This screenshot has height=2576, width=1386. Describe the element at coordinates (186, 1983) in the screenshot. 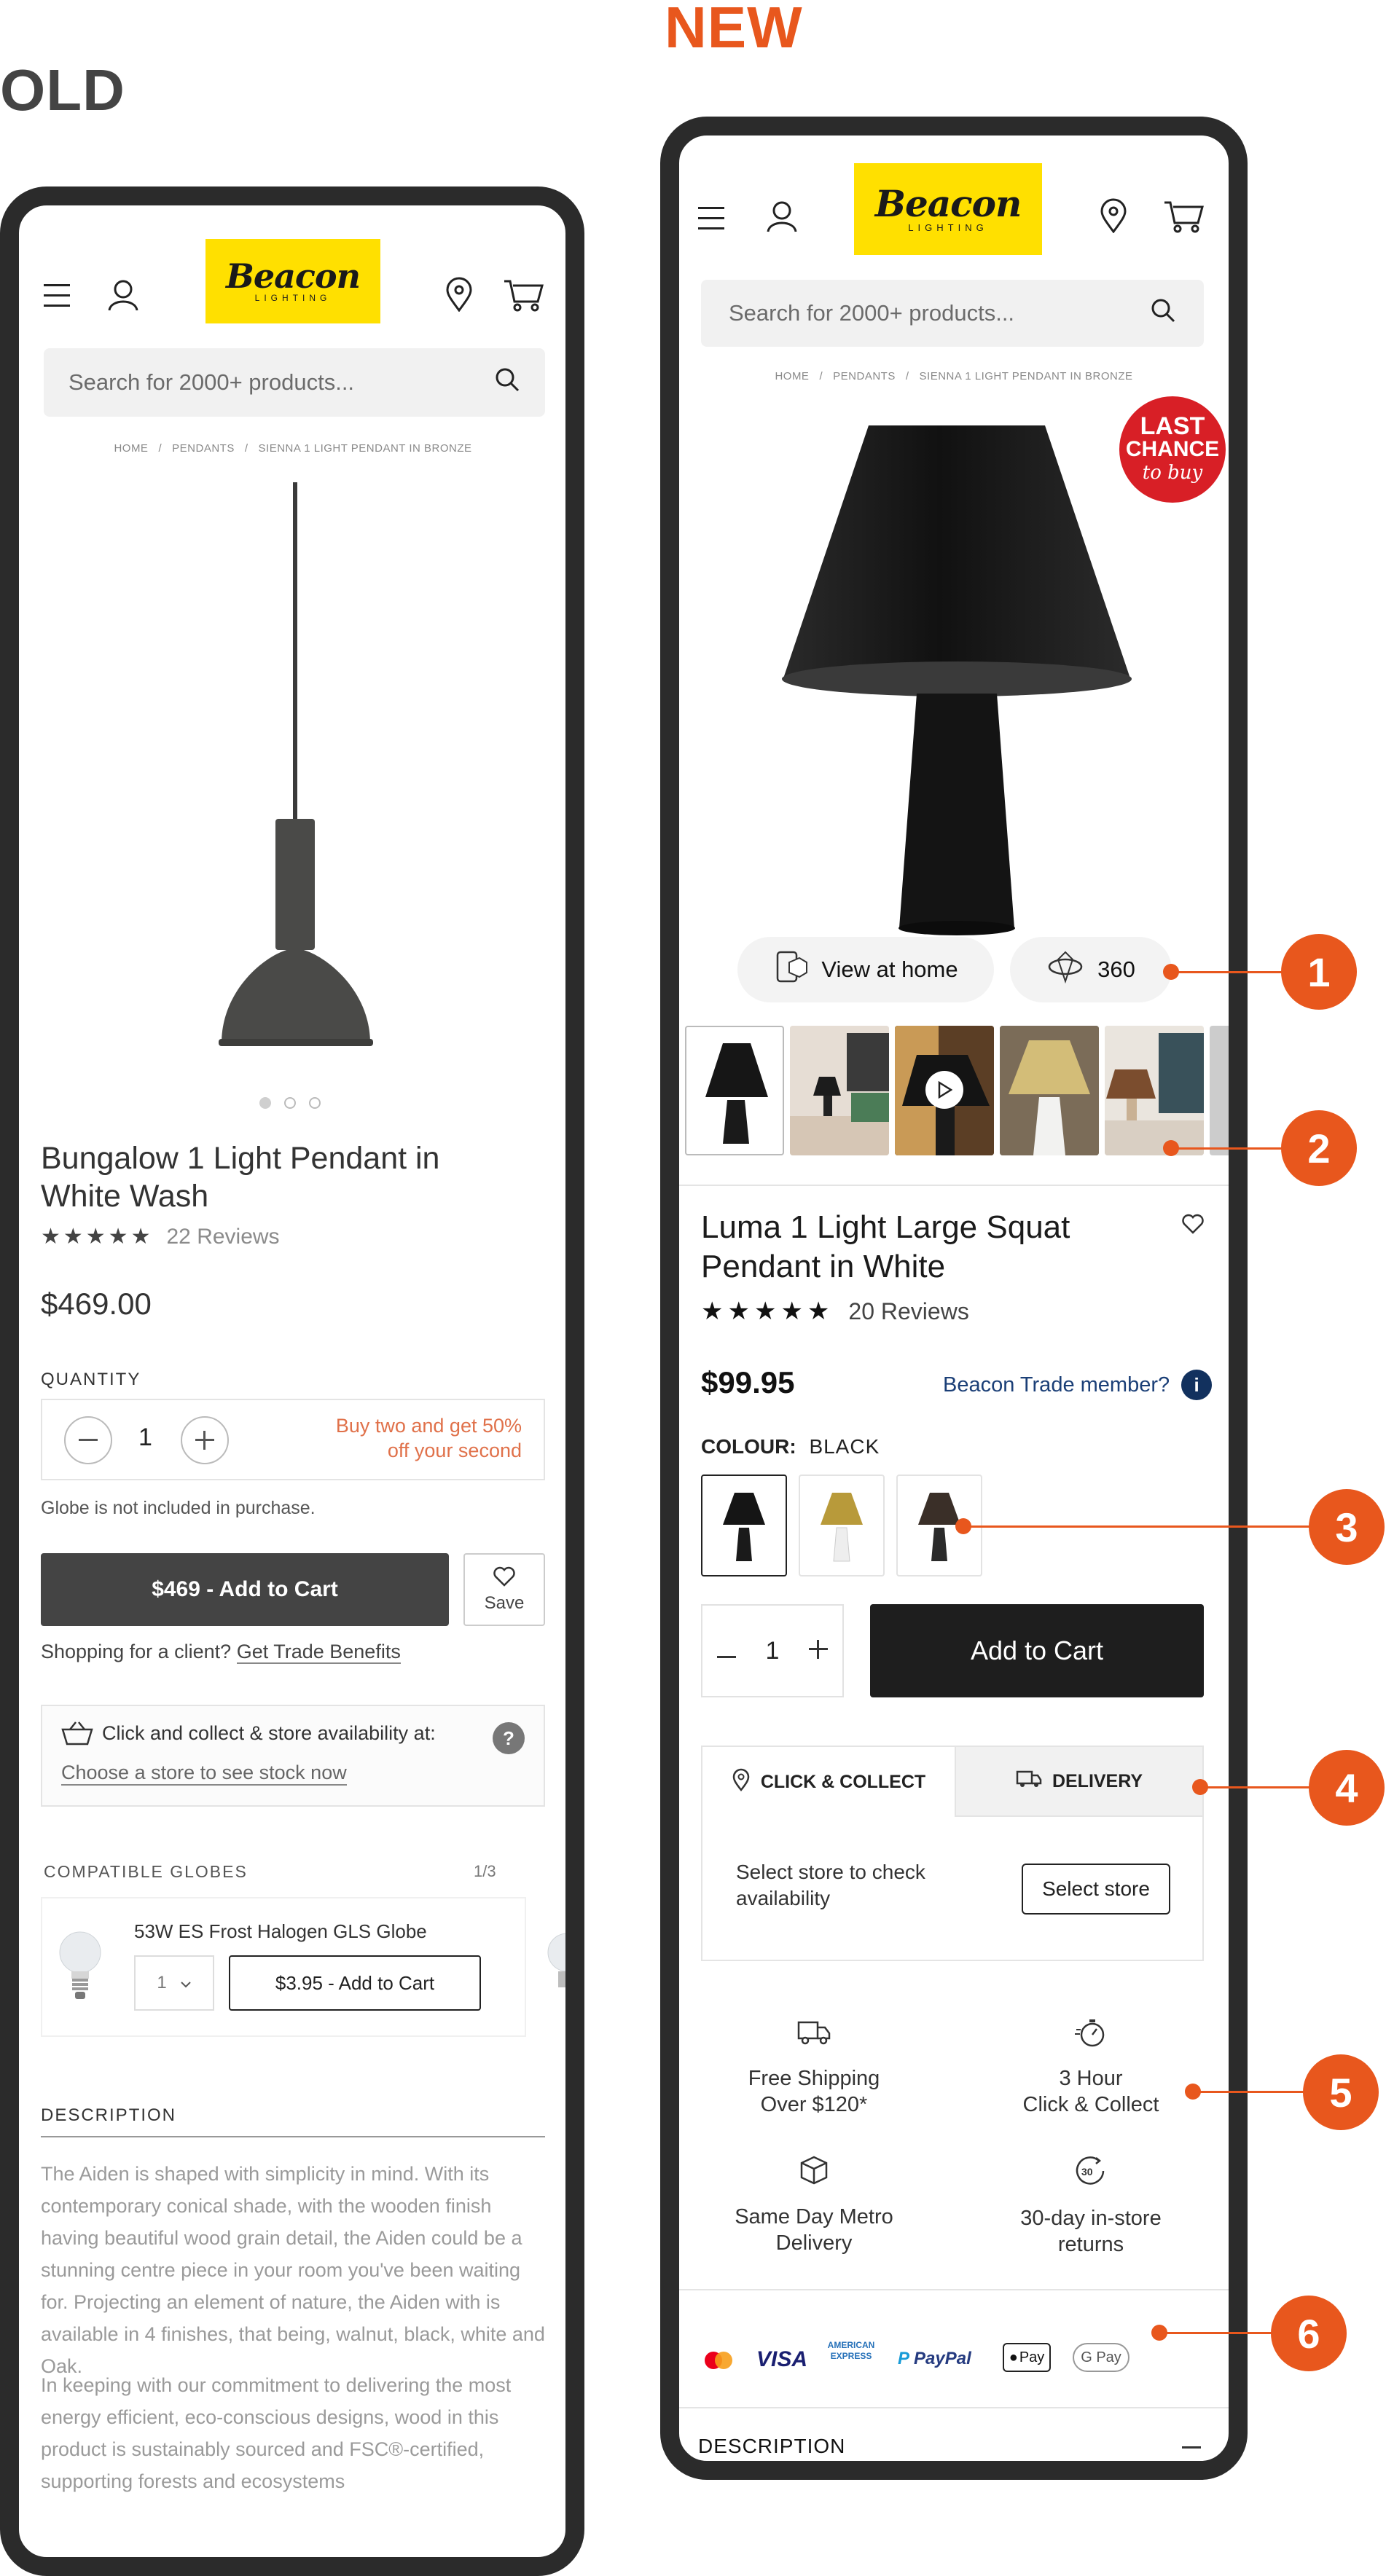

I see `chevron-down-icon` at that location.